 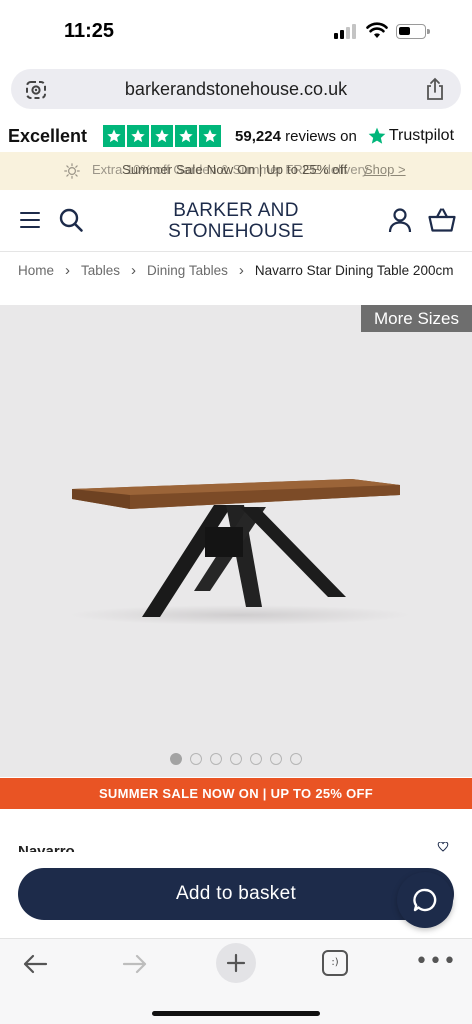 I want to click on browser-toolbar: :) •••, so click(x=236, y=981).